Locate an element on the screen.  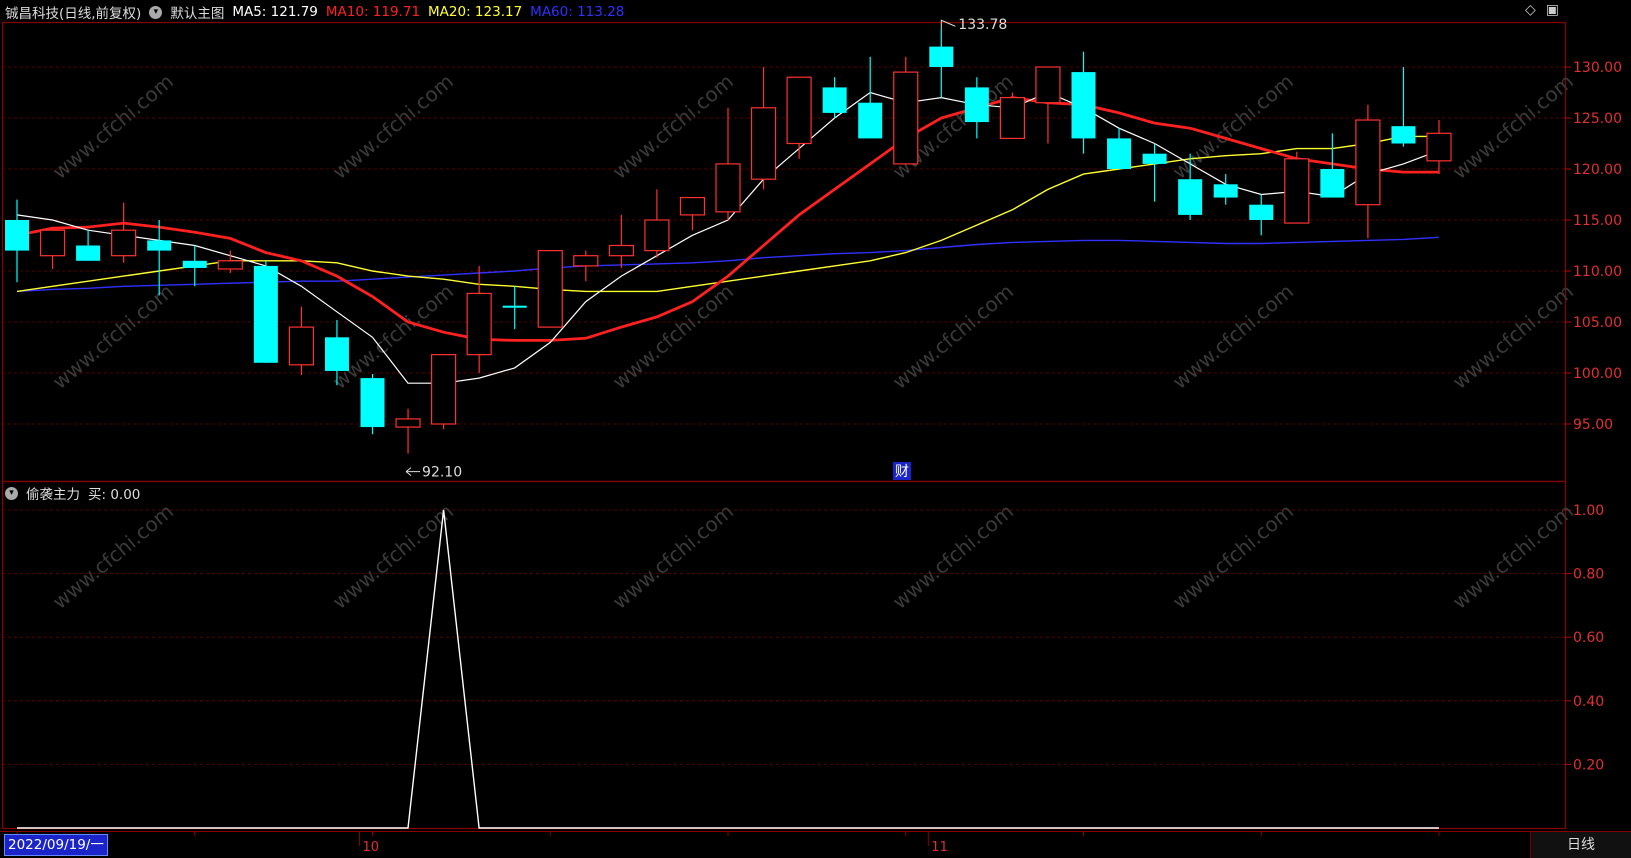
period-button: 日线 is located at coordinates (1580, 845).